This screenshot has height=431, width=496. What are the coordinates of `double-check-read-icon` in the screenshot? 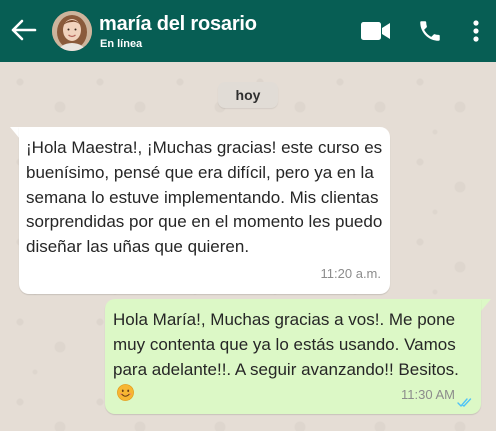 It's located at (464, 403).